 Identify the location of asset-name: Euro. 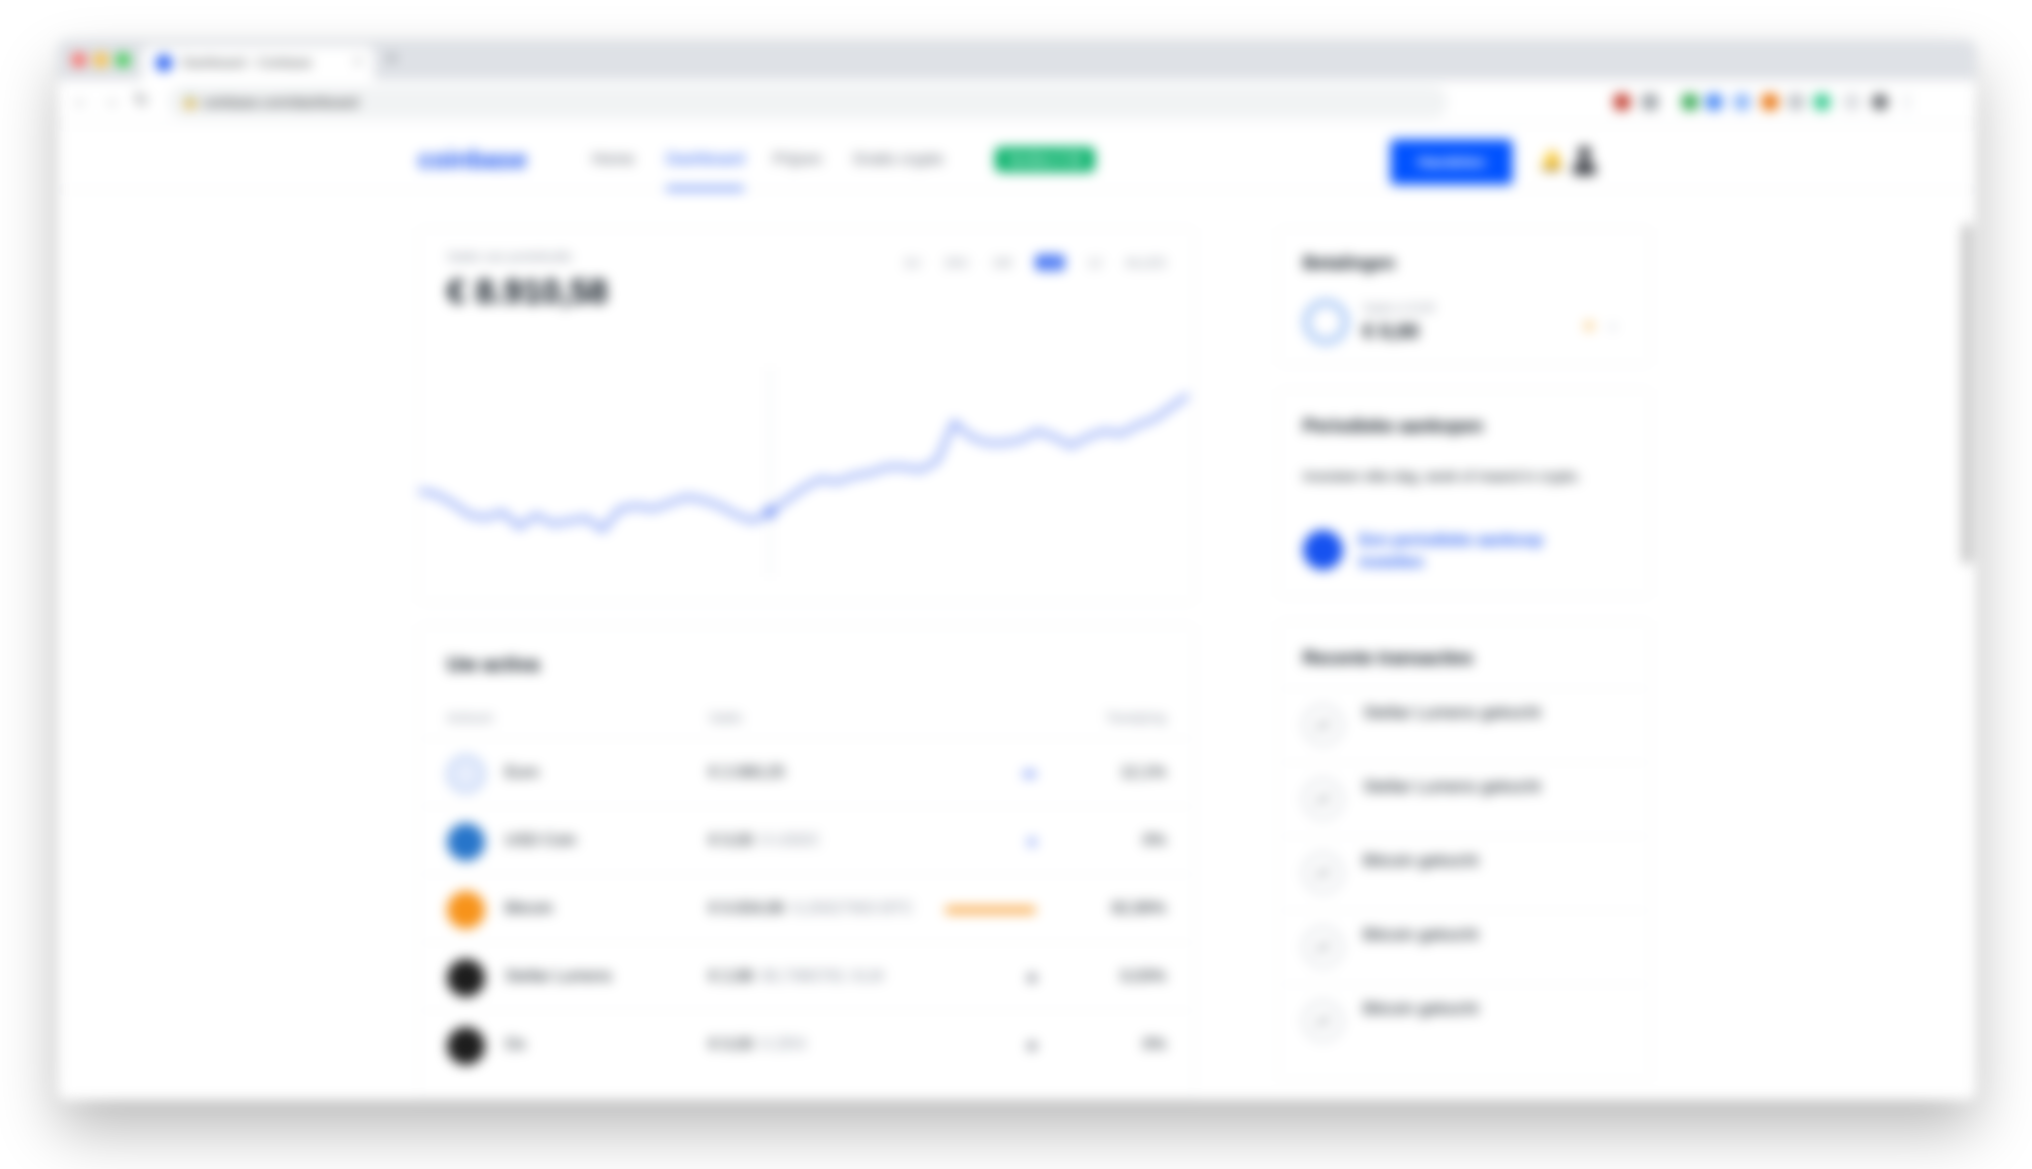
(522, 772).